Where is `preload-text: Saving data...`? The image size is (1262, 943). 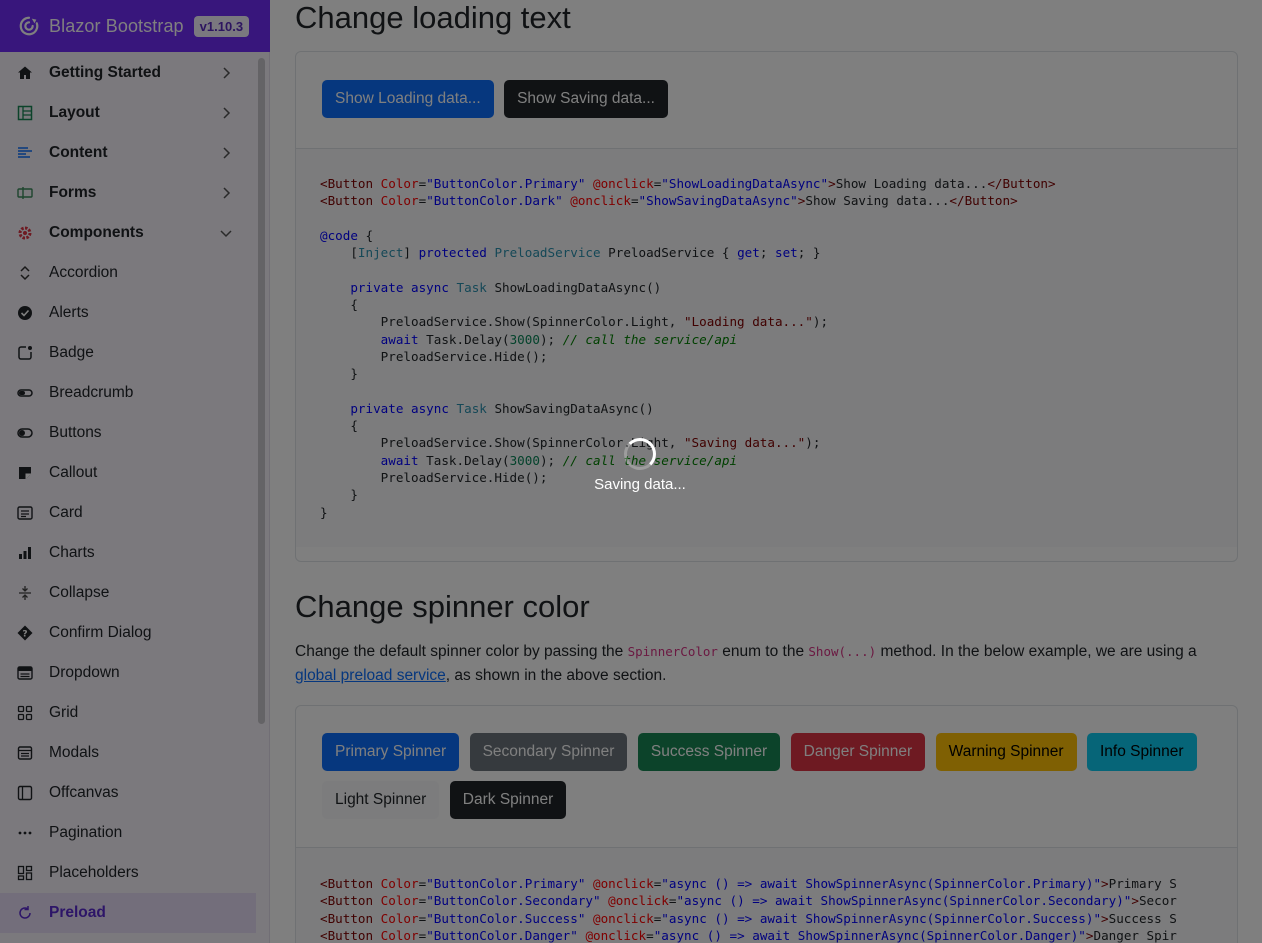
preload-text: Saving data... is located at coordinates (640, 484).